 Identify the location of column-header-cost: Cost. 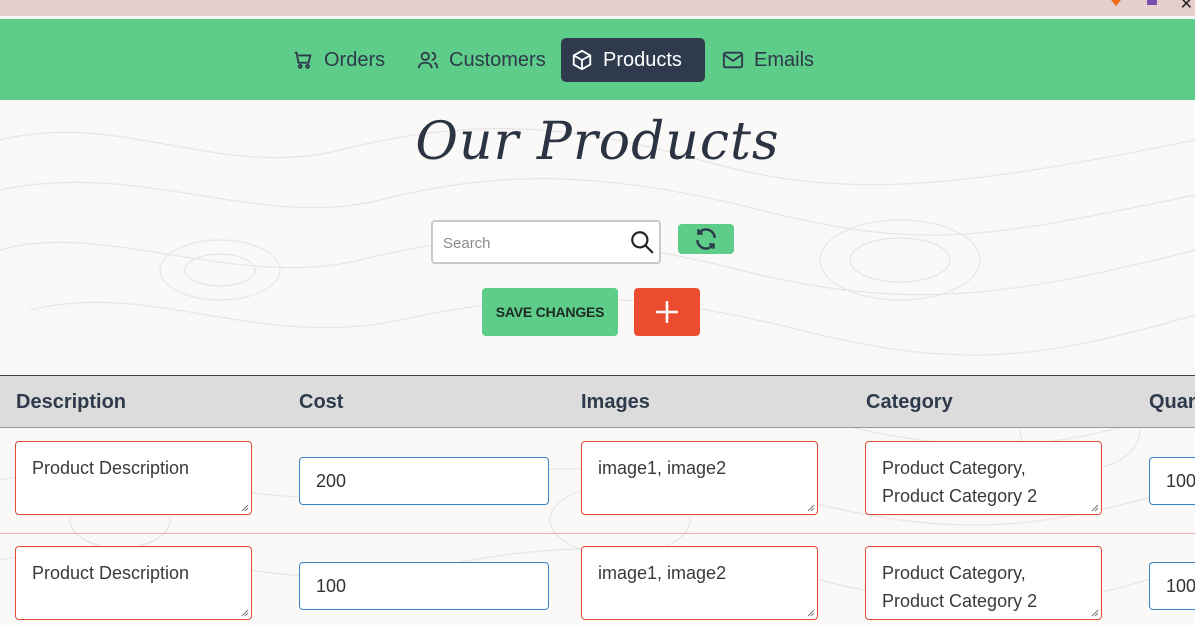
(321, 402).